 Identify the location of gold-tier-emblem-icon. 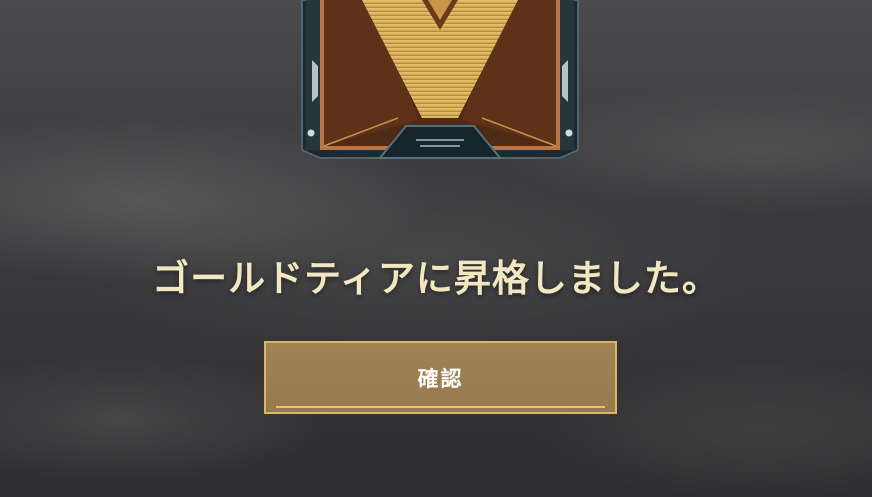
(440, 79).